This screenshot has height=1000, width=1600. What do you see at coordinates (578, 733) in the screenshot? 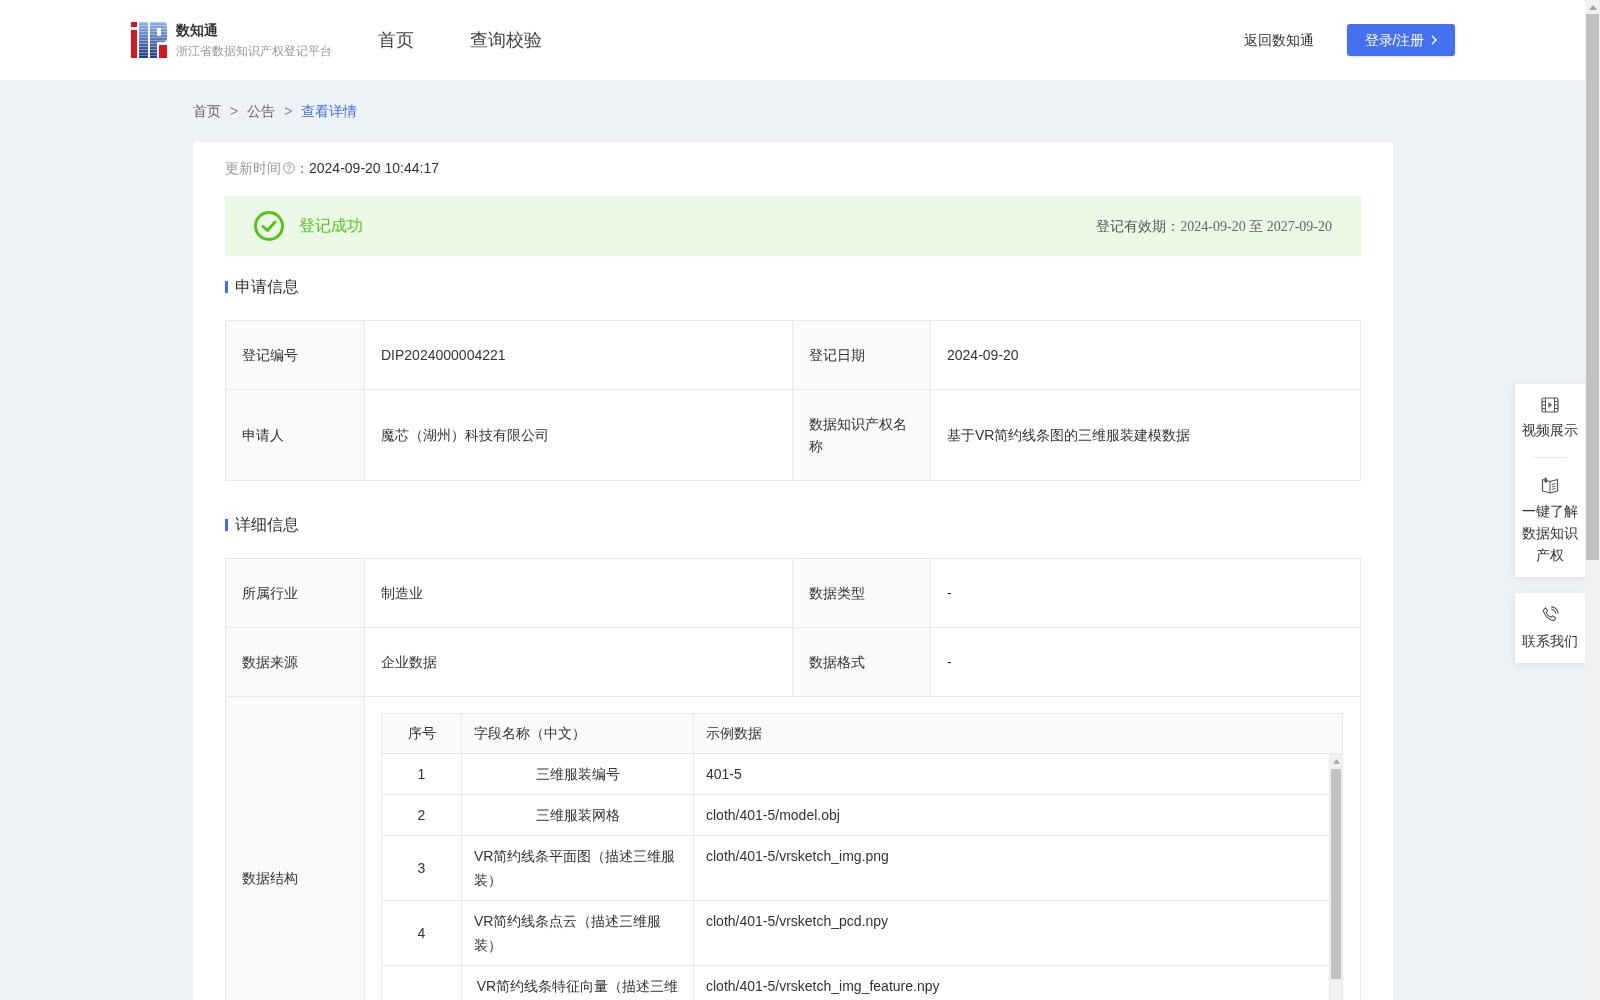
I see `column-header: 字段名称（中文）` at bounding box center [578, 733].